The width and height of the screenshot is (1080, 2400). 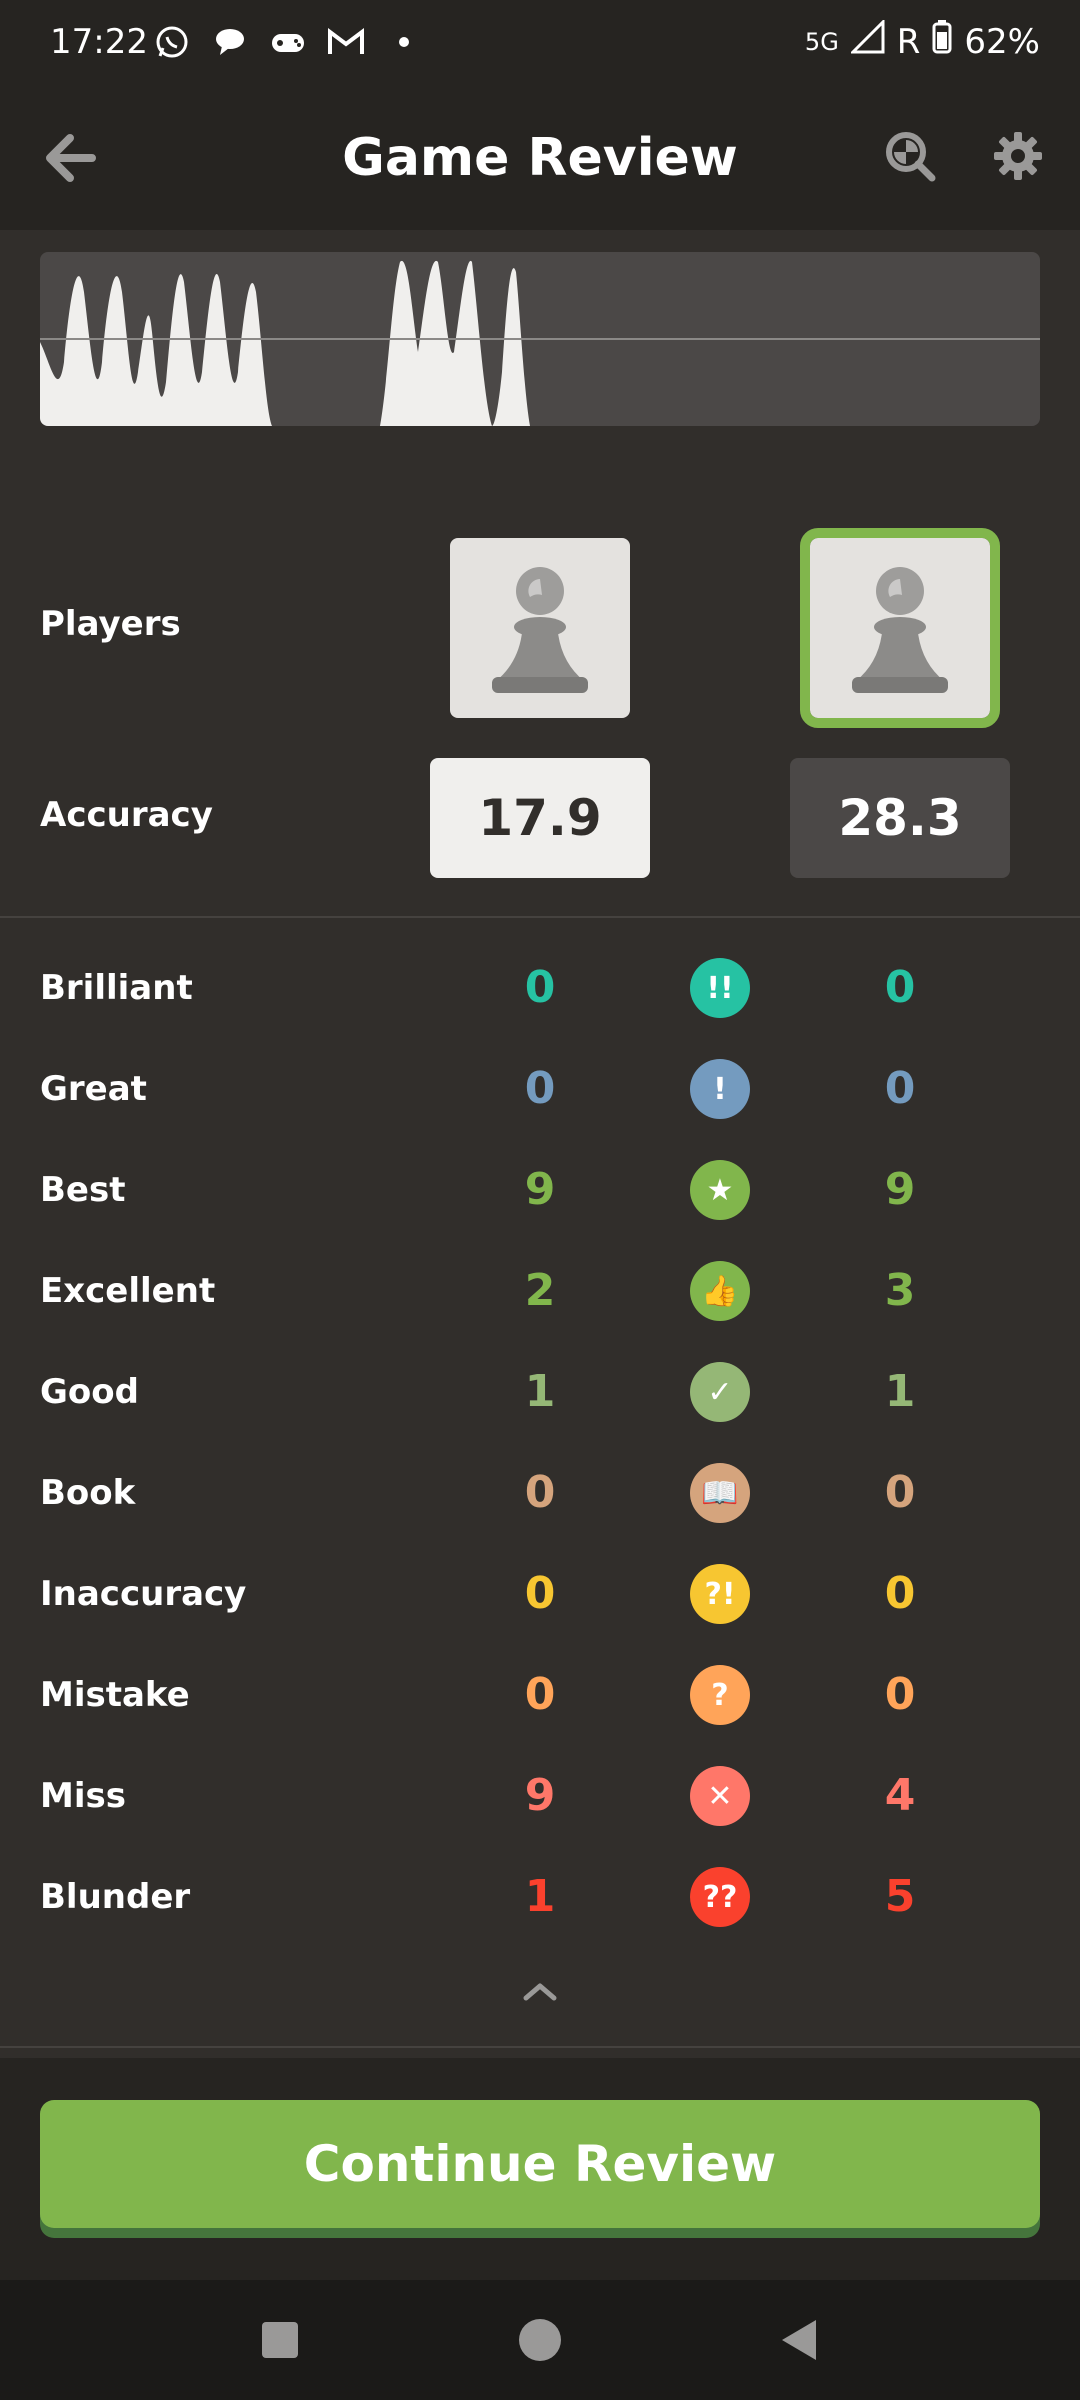 What do you see at coordinates (540, 159) in the screenshot?
I see `app-bar: Game Review` at bounding box center [540, 159].